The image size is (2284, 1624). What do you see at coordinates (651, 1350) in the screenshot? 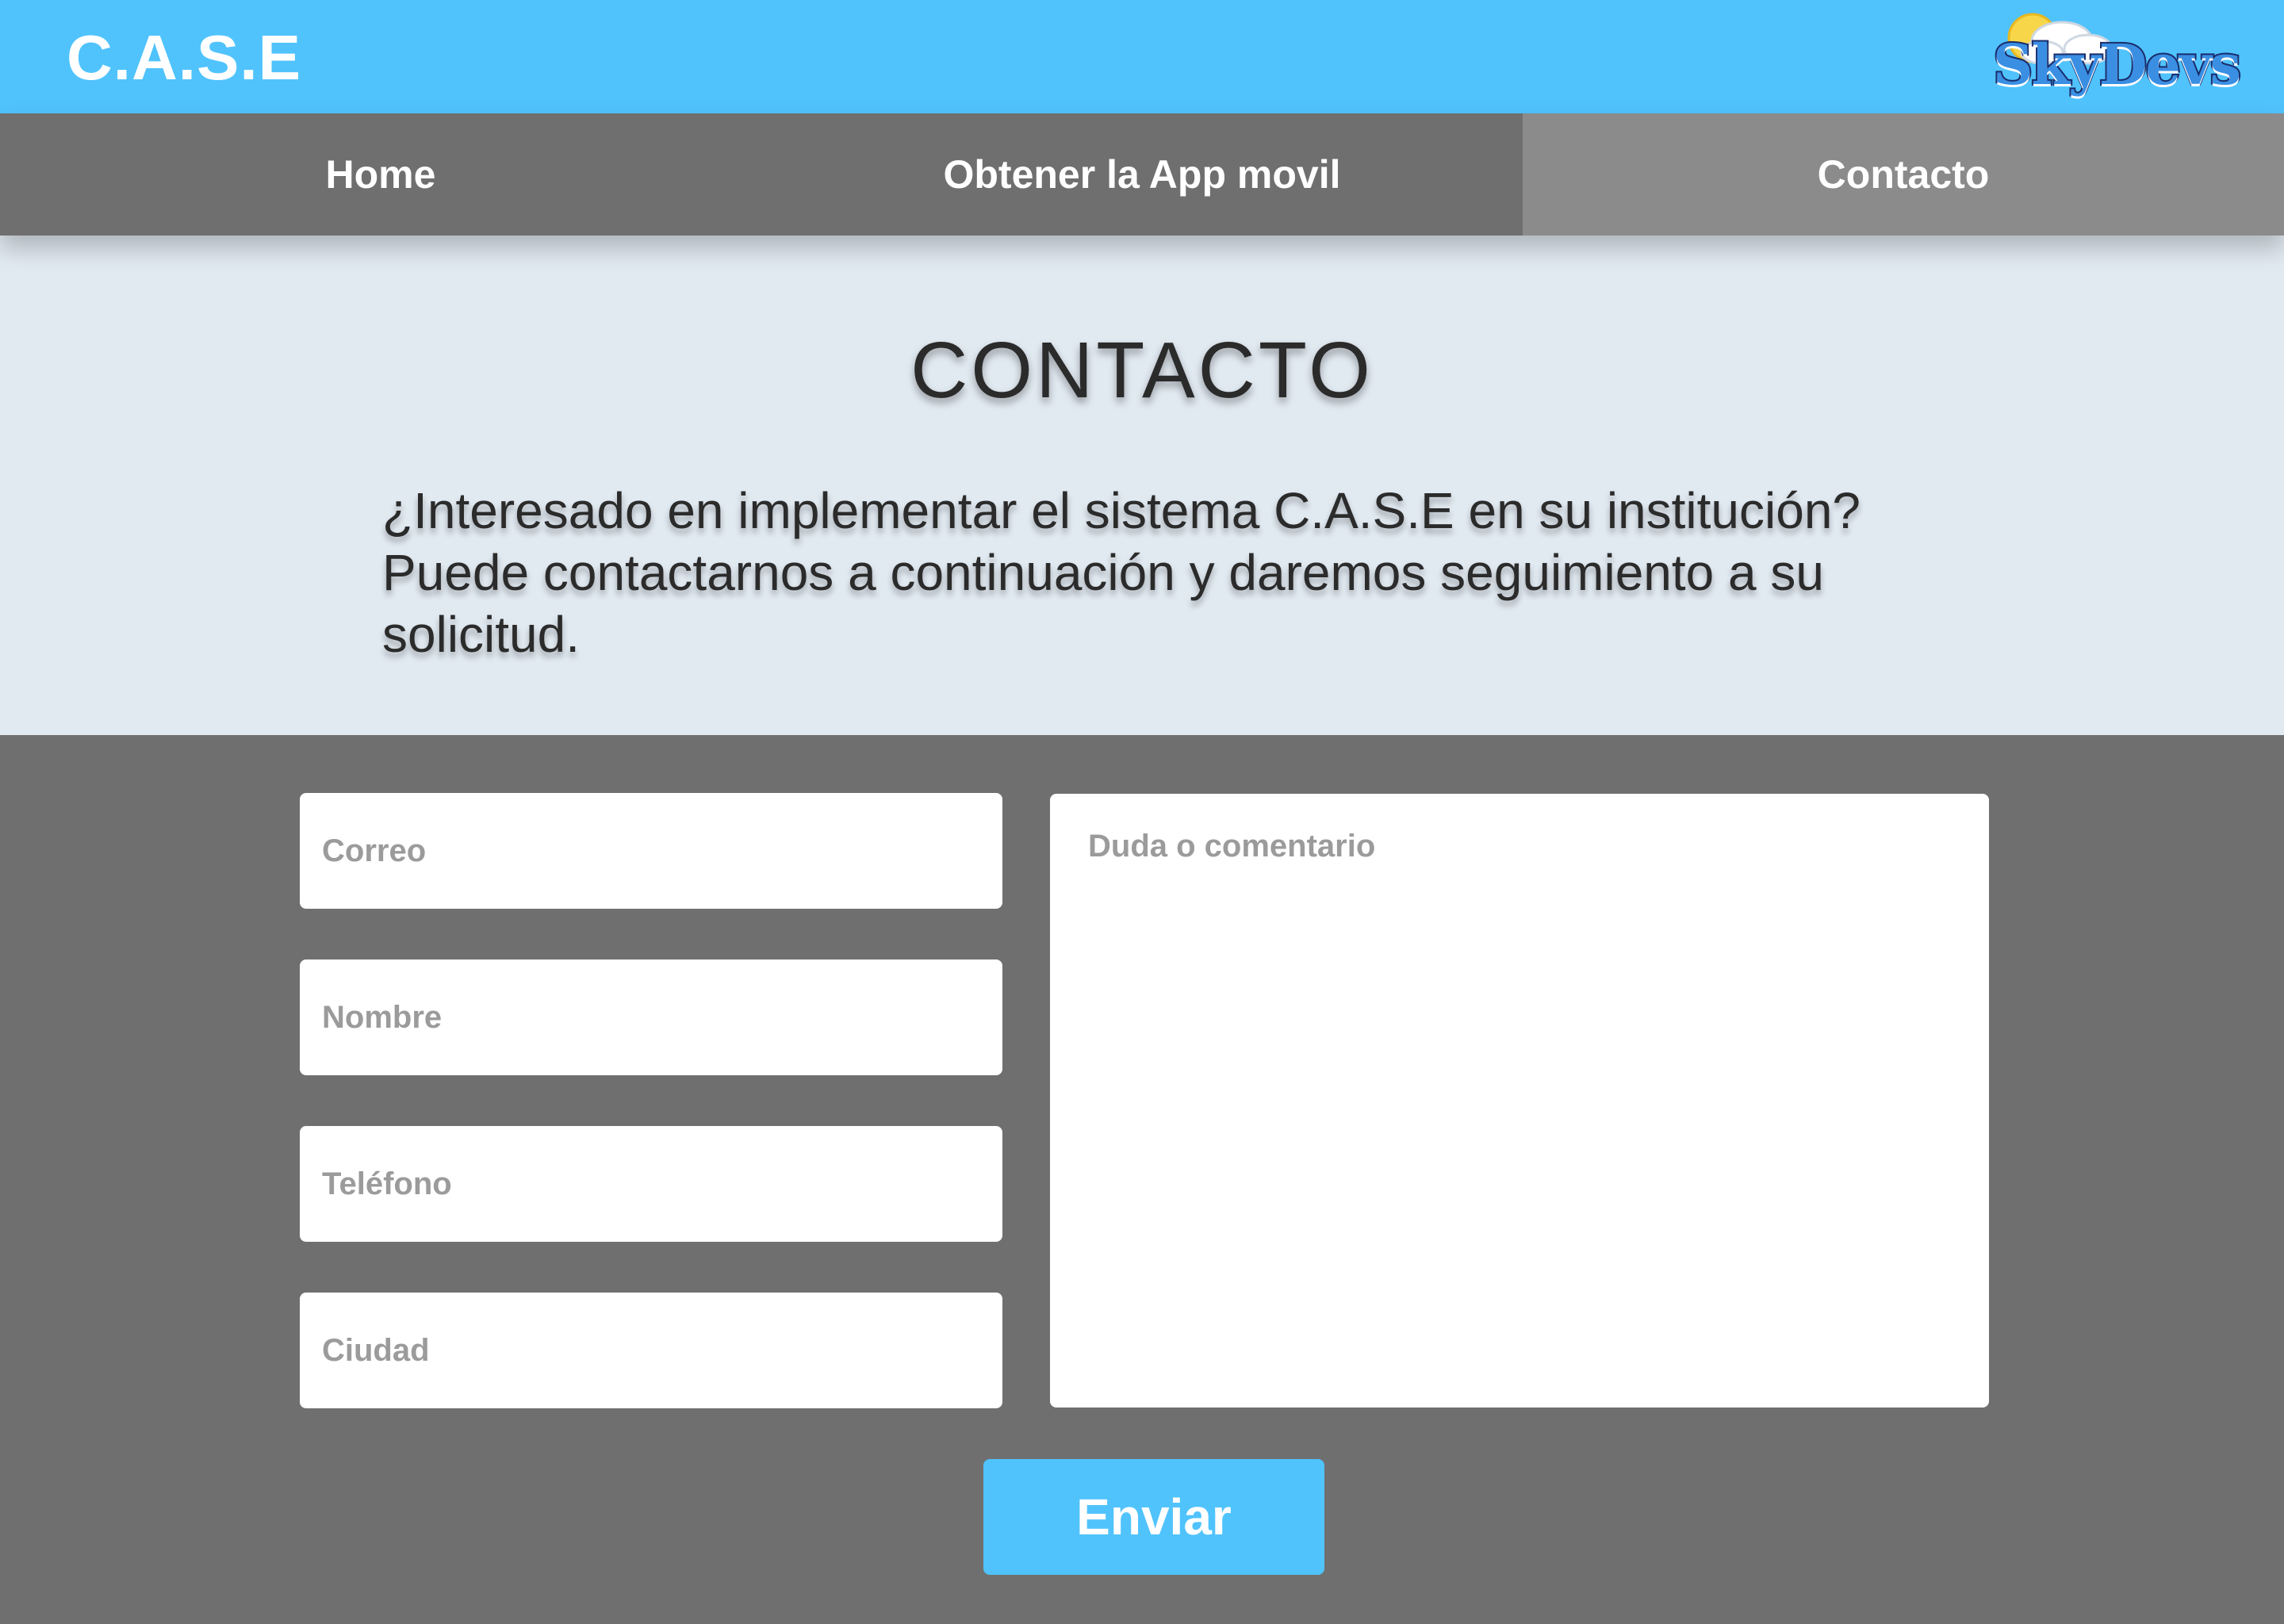
I see `city-field` at bounding box center [651, 1350].